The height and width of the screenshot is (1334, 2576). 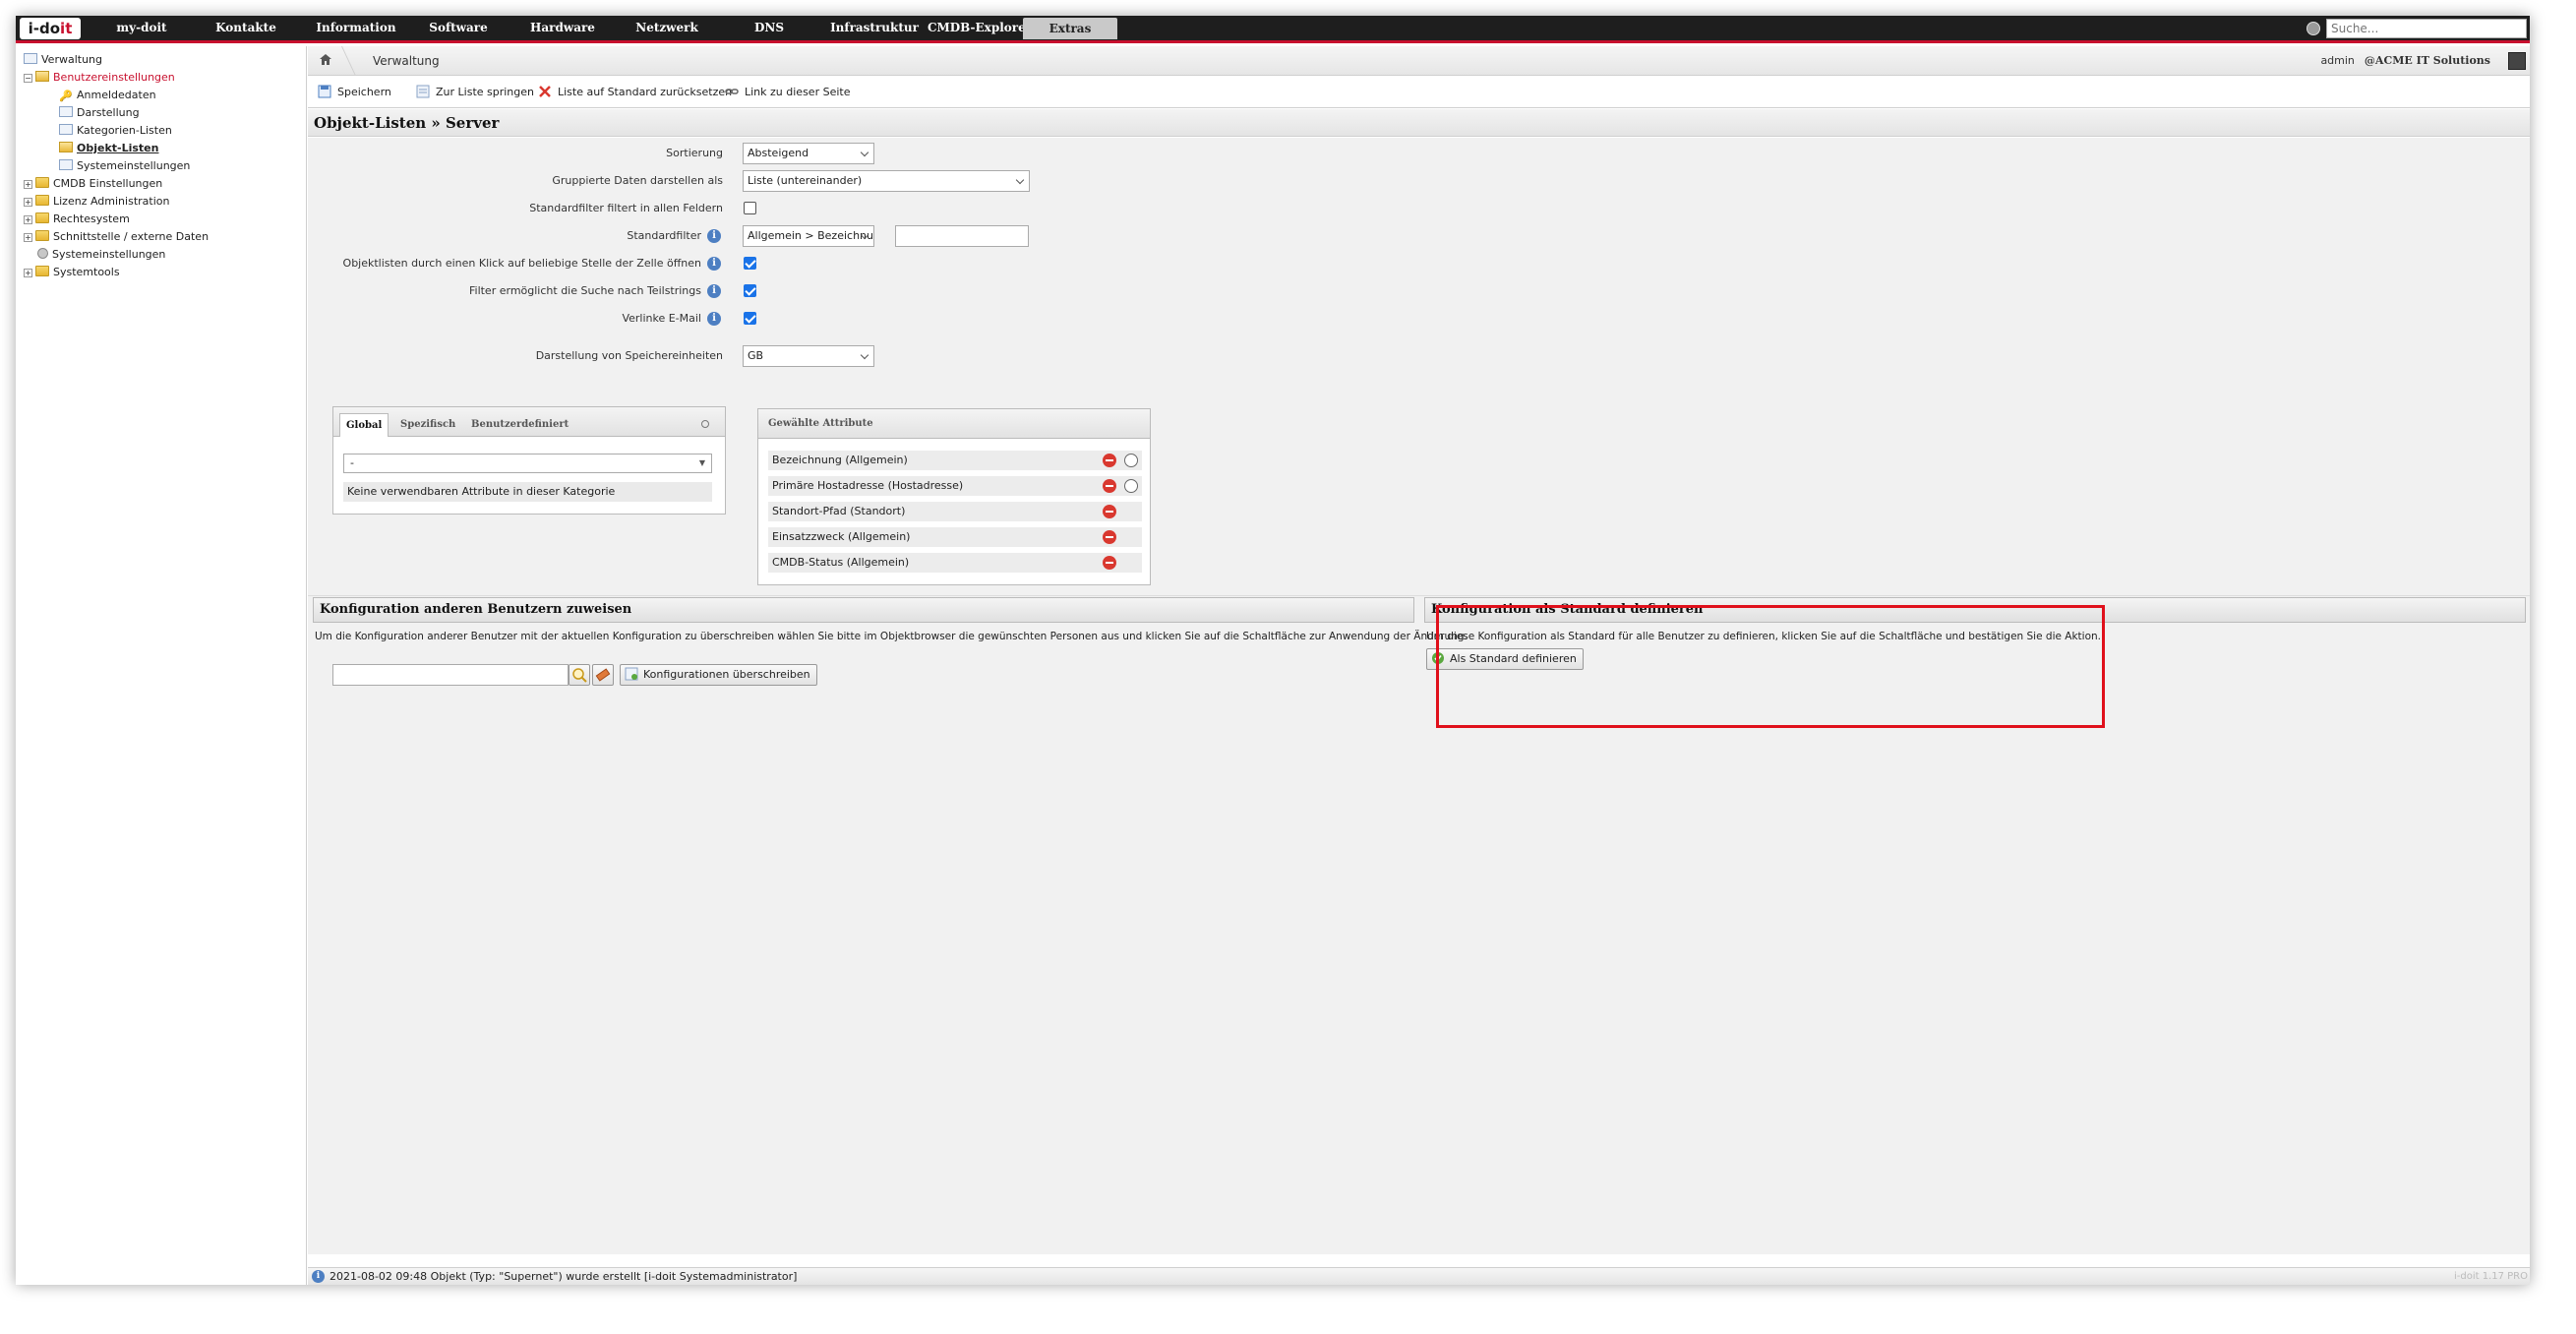 What do you see at coordinates (955, 486) in the screenshot?
I see `selected-attribute-row: Primäre Hostadresse (Hostadresse)` at bounding box center [955, 486].